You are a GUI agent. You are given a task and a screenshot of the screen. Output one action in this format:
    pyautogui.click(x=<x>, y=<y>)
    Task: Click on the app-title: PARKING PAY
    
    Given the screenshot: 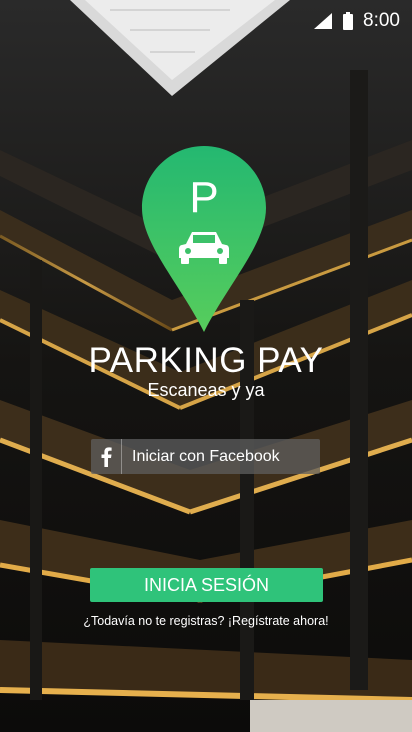 What is the action you would take?
    pyautogui.click(x=206, y=360)
    